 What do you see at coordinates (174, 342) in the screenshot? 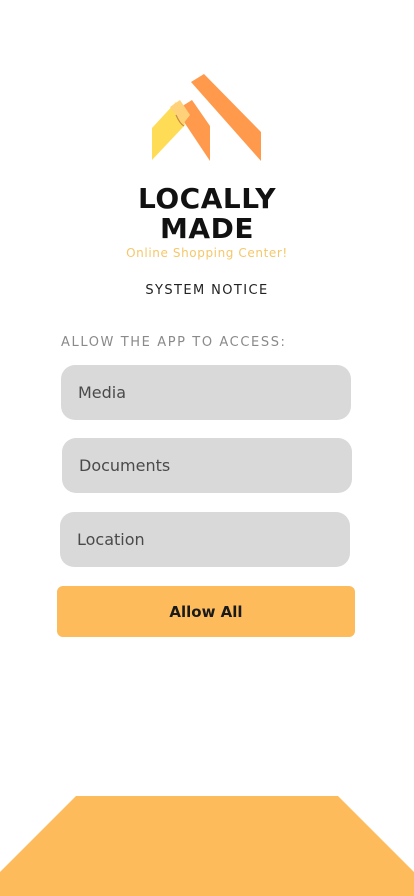
I see `access-label: ALLOW THE APP TO ACCESS:` at bounding box center [174, 342].